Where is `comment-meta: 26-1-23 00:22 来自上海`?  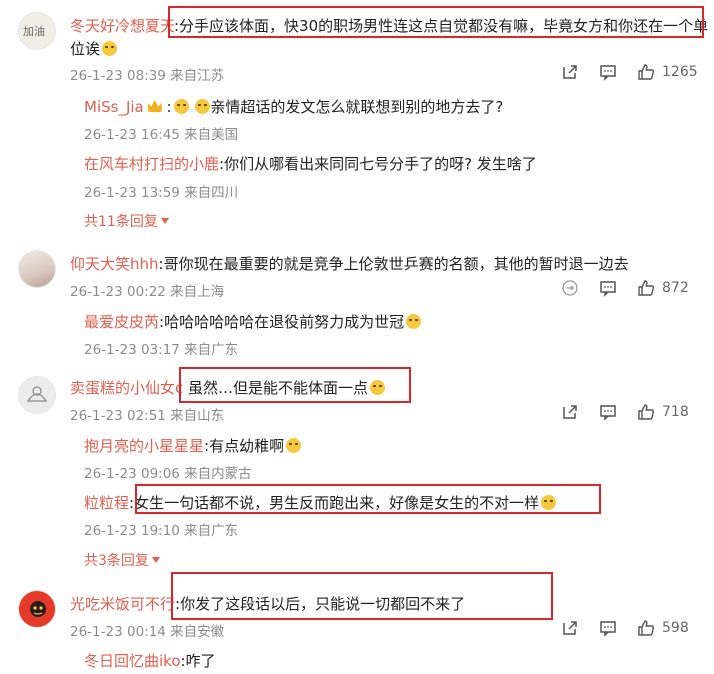
comment-meta: 26-1-23 00:22 来自上海 is located at coordinates (147, 292).